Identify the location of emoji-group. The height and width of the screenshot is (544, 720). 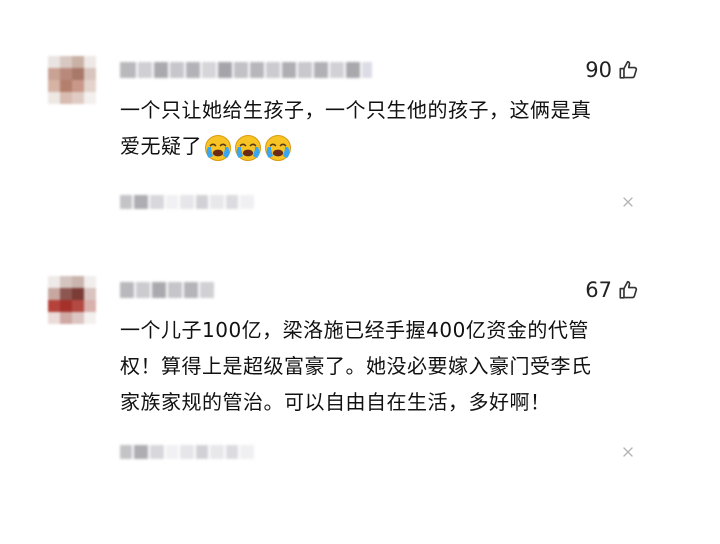
(248, 148).